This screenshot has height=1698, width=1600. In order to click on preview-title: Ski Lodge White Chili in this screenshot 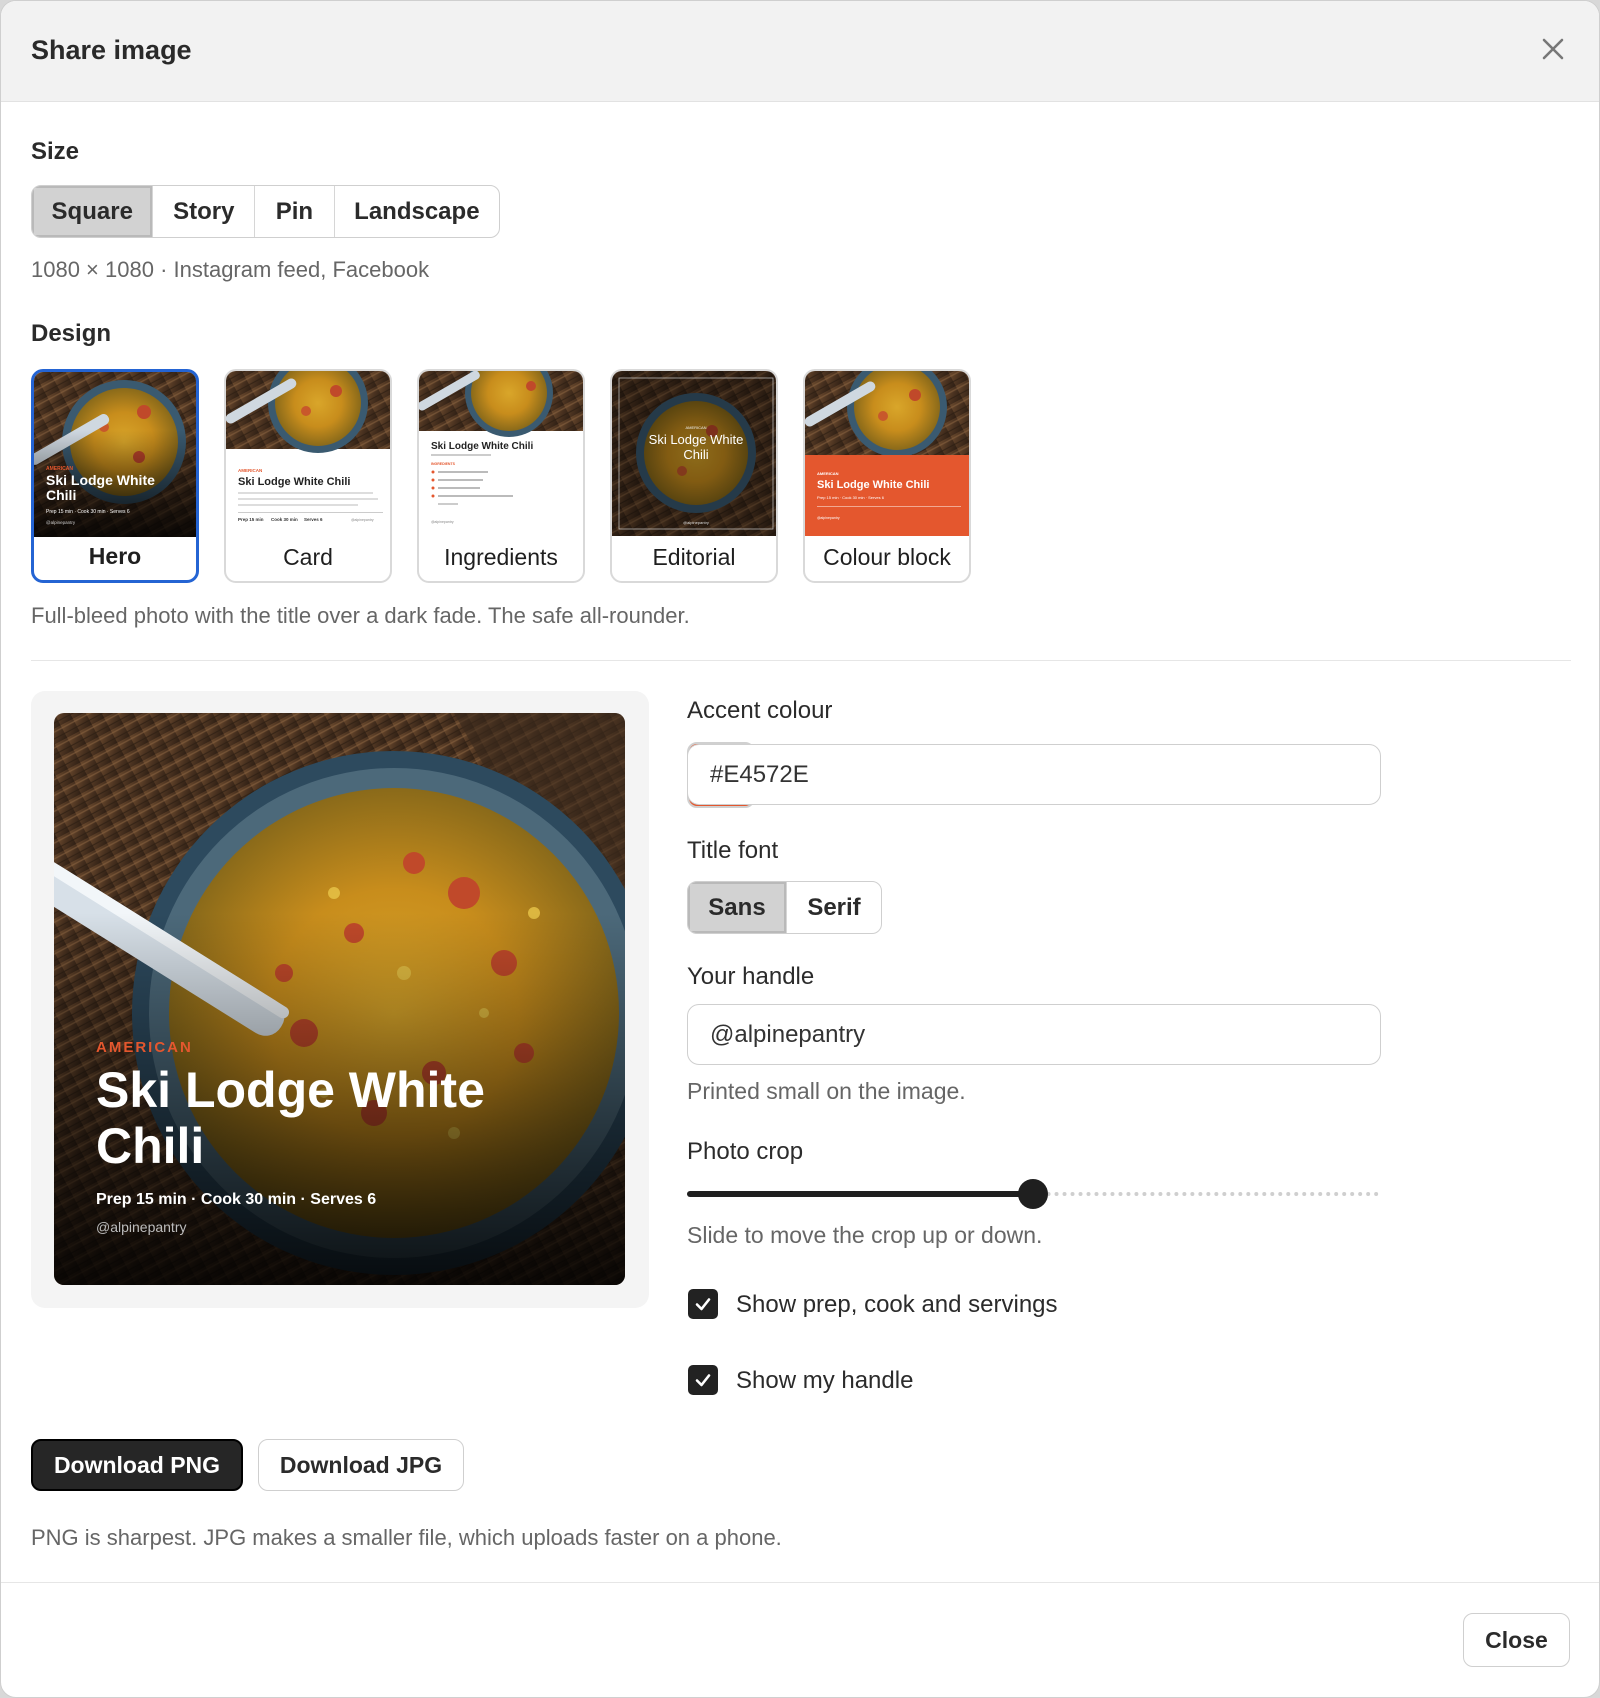, I will do `click(290, 1118)`.